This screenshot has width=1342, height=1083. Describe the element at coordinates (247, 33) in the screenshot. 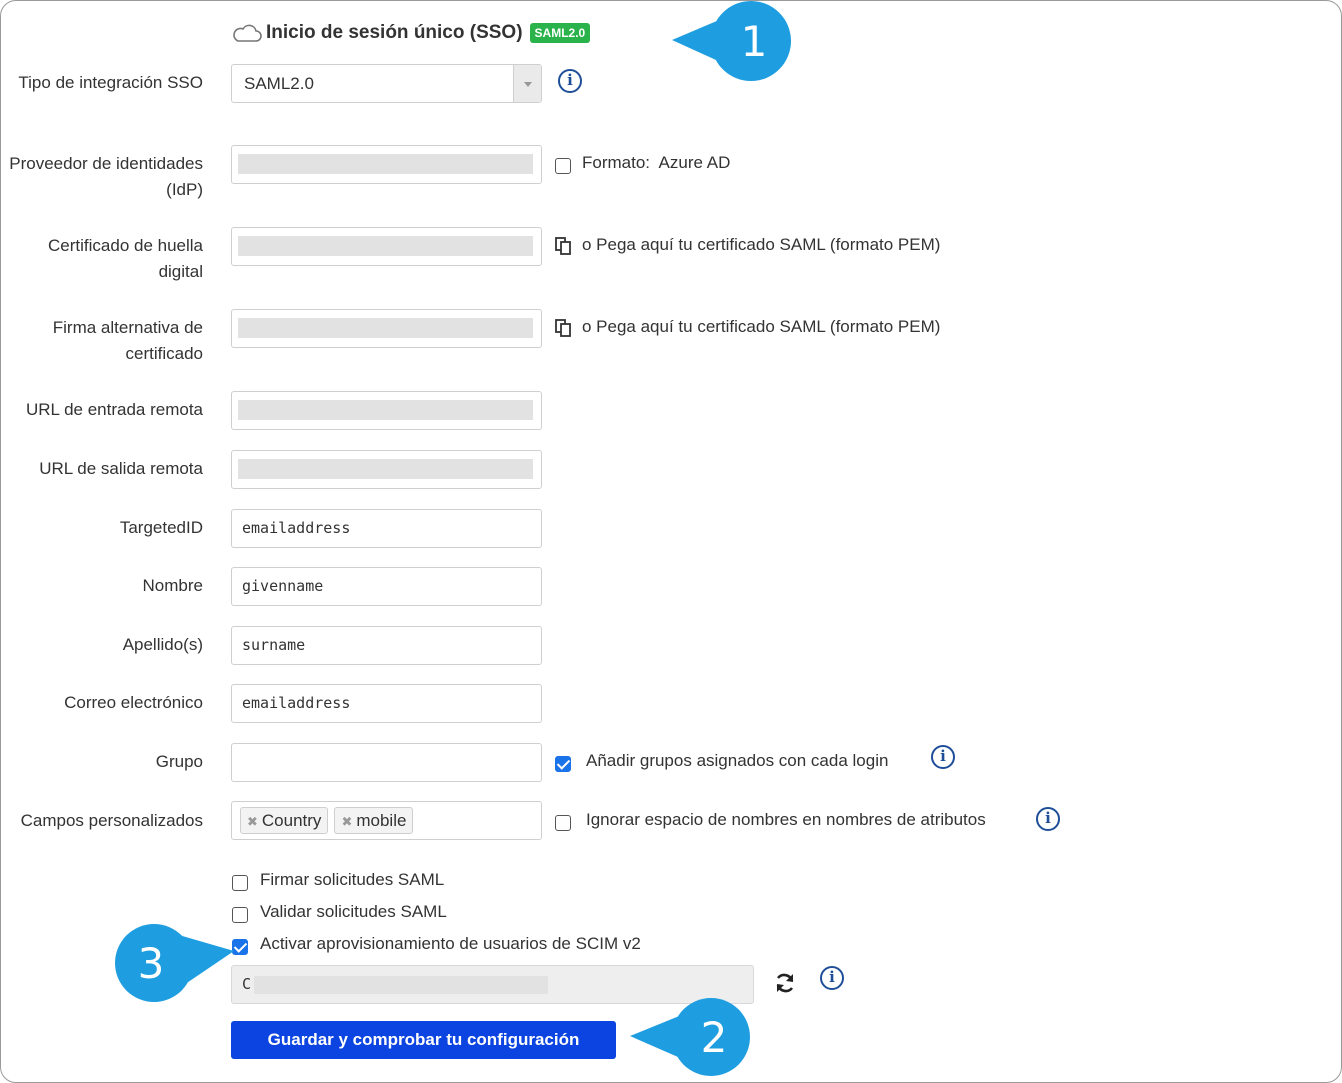

I see `cloud-icon` at that location.